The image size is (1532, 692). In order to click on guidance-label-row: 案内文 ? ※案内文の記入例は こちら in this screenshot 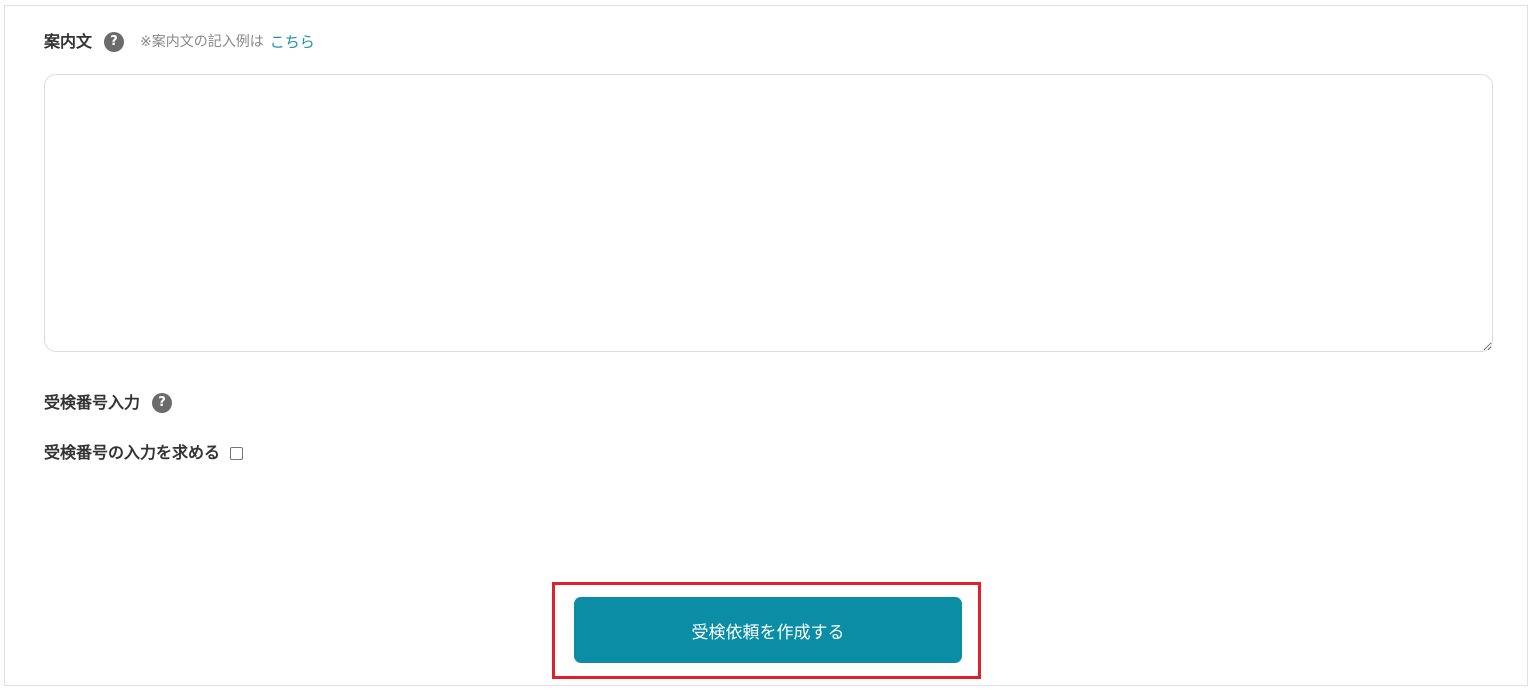, I will do `click(179, 42)`.